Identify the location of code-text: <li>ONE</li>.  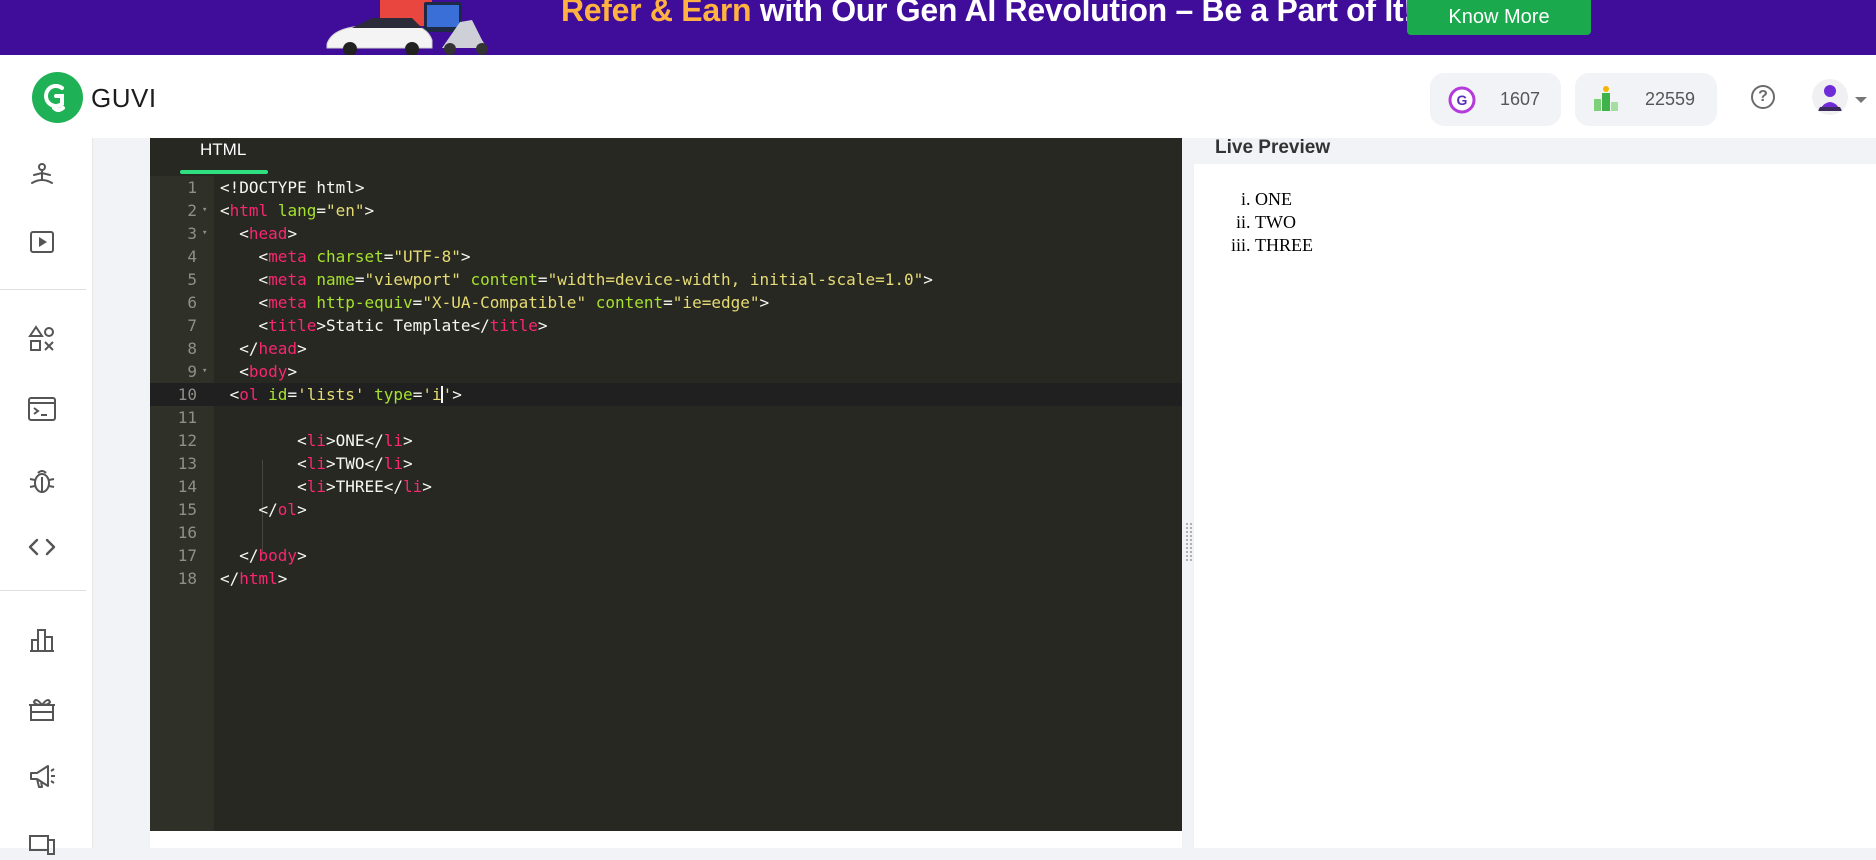
(316, 440).